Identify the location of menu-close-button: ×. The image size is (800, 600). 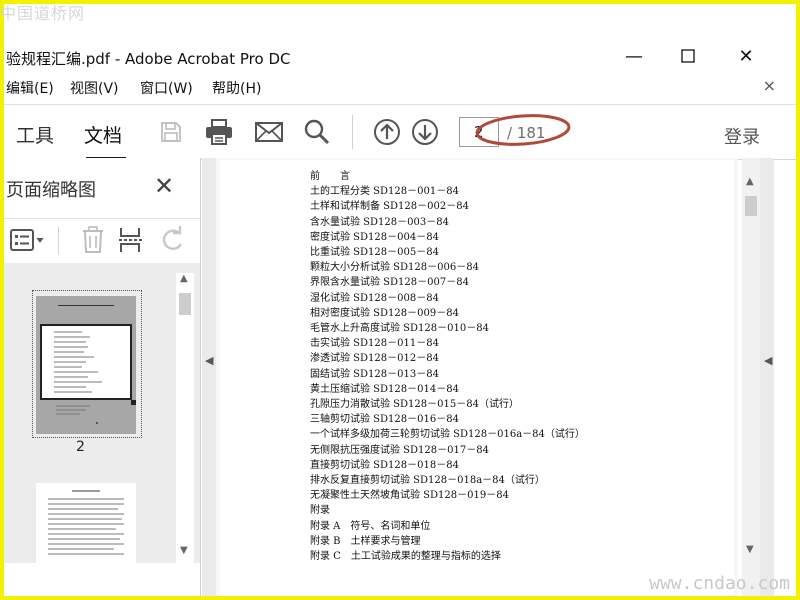
(769, 85).